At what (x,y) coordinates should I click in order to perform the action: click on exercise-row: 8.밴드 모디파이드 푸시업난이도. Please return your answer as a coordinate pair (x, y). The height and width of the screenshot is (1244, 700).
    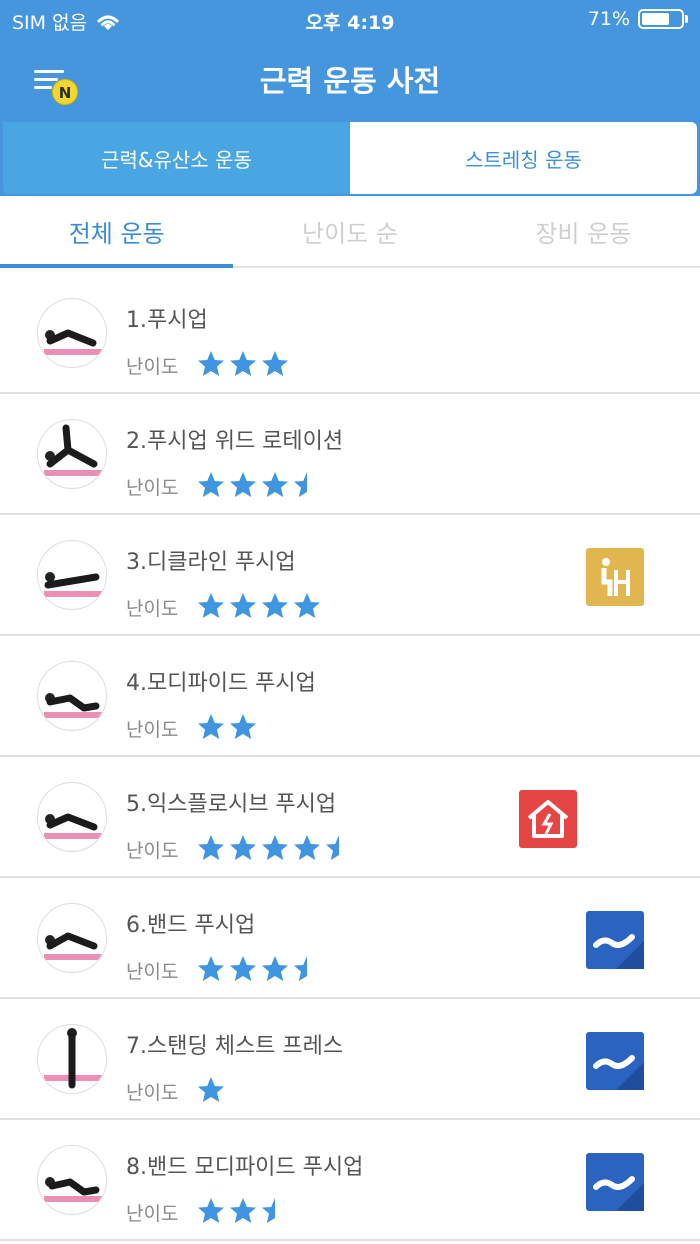
    Looking at the image, I should click on (350, 1180).